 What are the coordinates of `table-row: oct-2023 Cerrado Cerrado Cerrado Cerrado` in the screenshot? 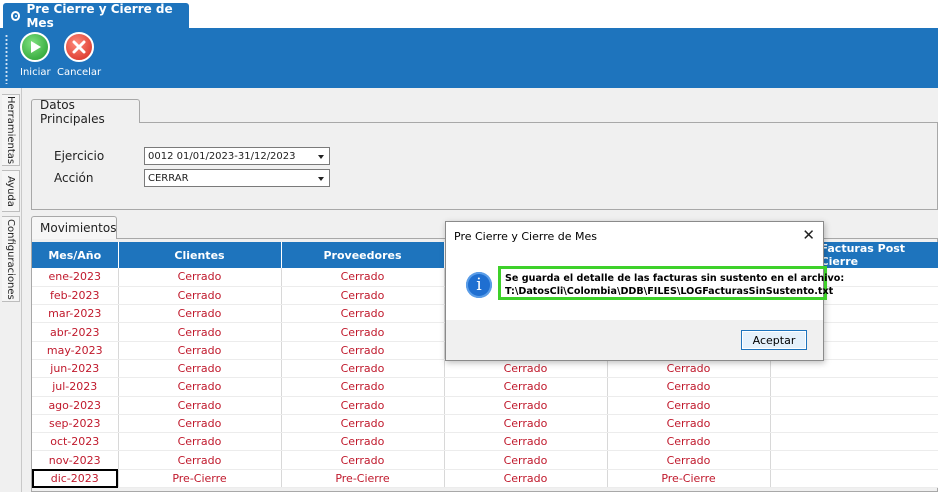 It's located at (485, 442).